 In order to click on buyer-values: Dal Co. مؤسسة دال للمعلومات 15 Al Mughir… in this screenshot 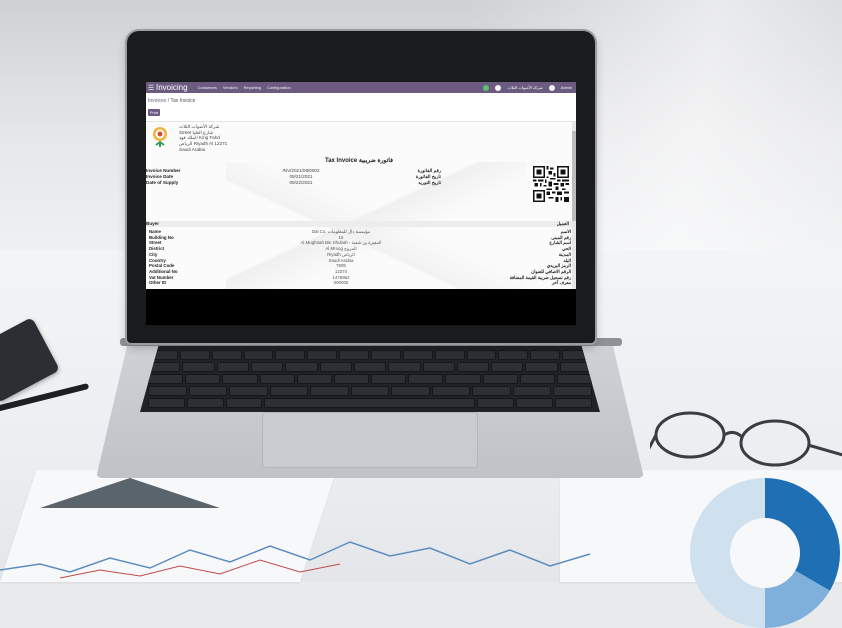, I will do `click(341, 257)`.